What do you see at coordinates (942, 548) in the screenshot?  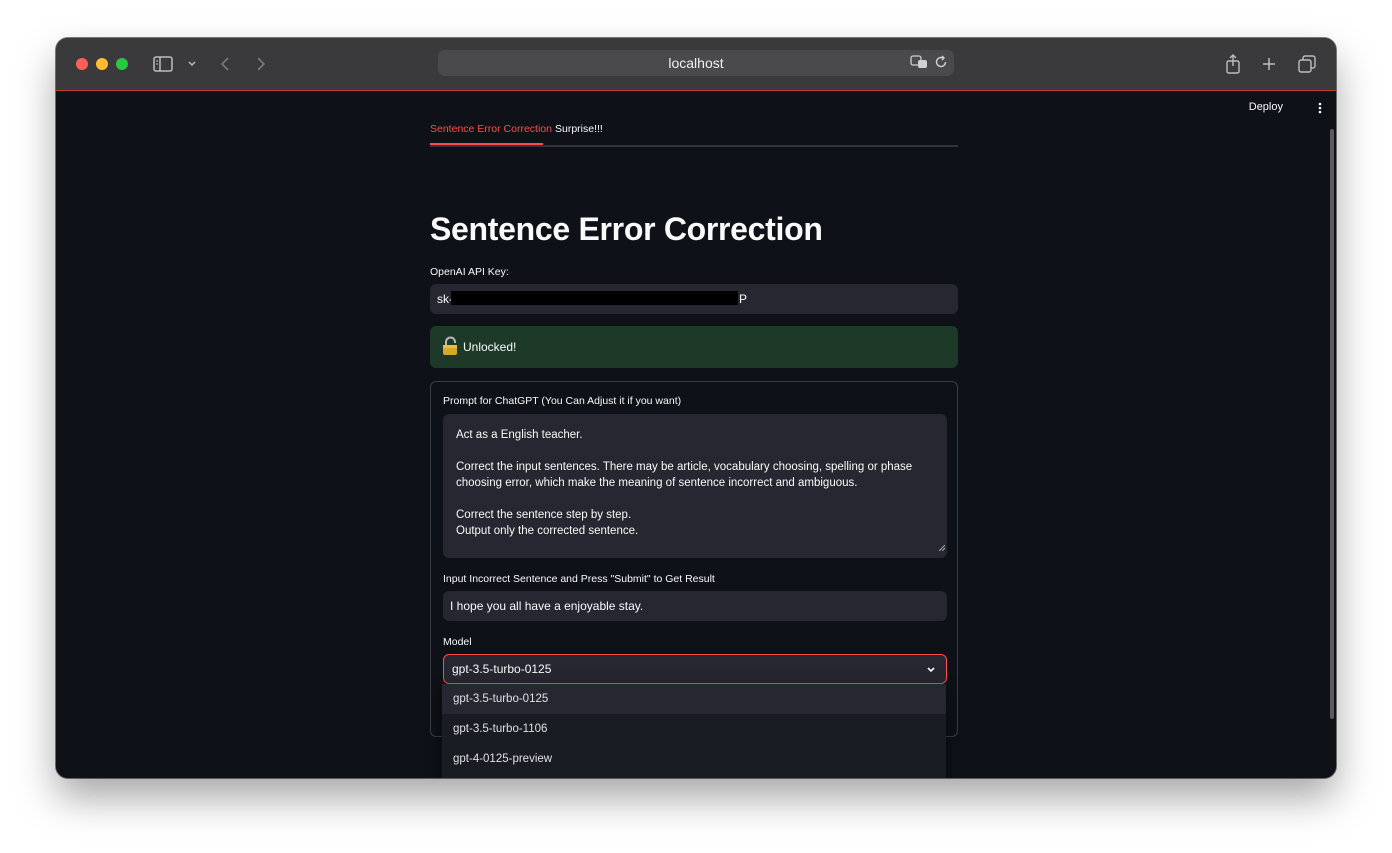 I see `resize-handle-icon` at bounding box center [942, 548].